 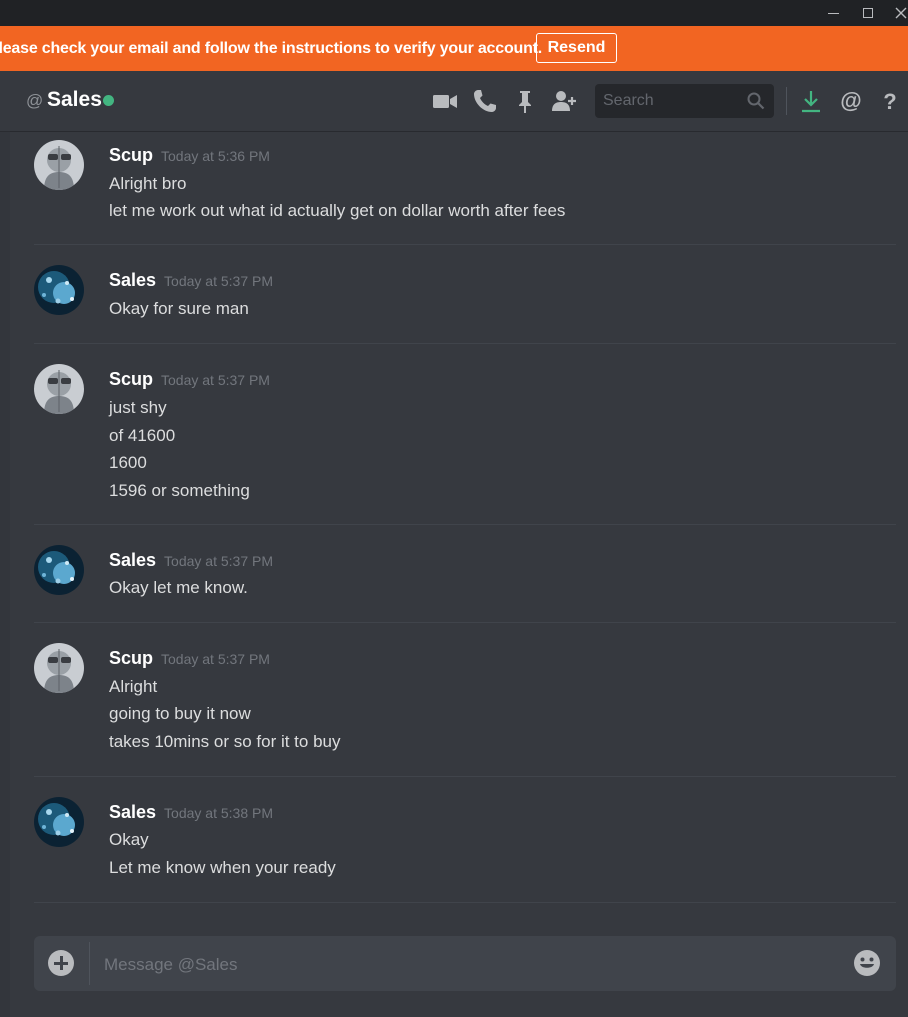 I want to click on message-line: Alright bro, so click(x=148, y=183).